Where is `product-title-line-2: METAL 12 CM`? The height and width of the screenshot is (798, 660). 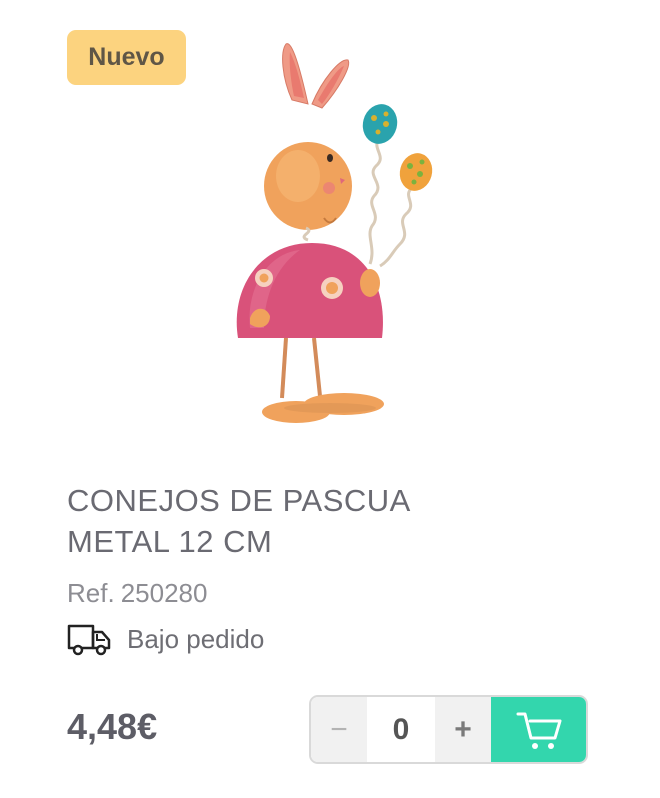 product-title-line-2: METAL 12 CM is located at coordinates (170, 541).